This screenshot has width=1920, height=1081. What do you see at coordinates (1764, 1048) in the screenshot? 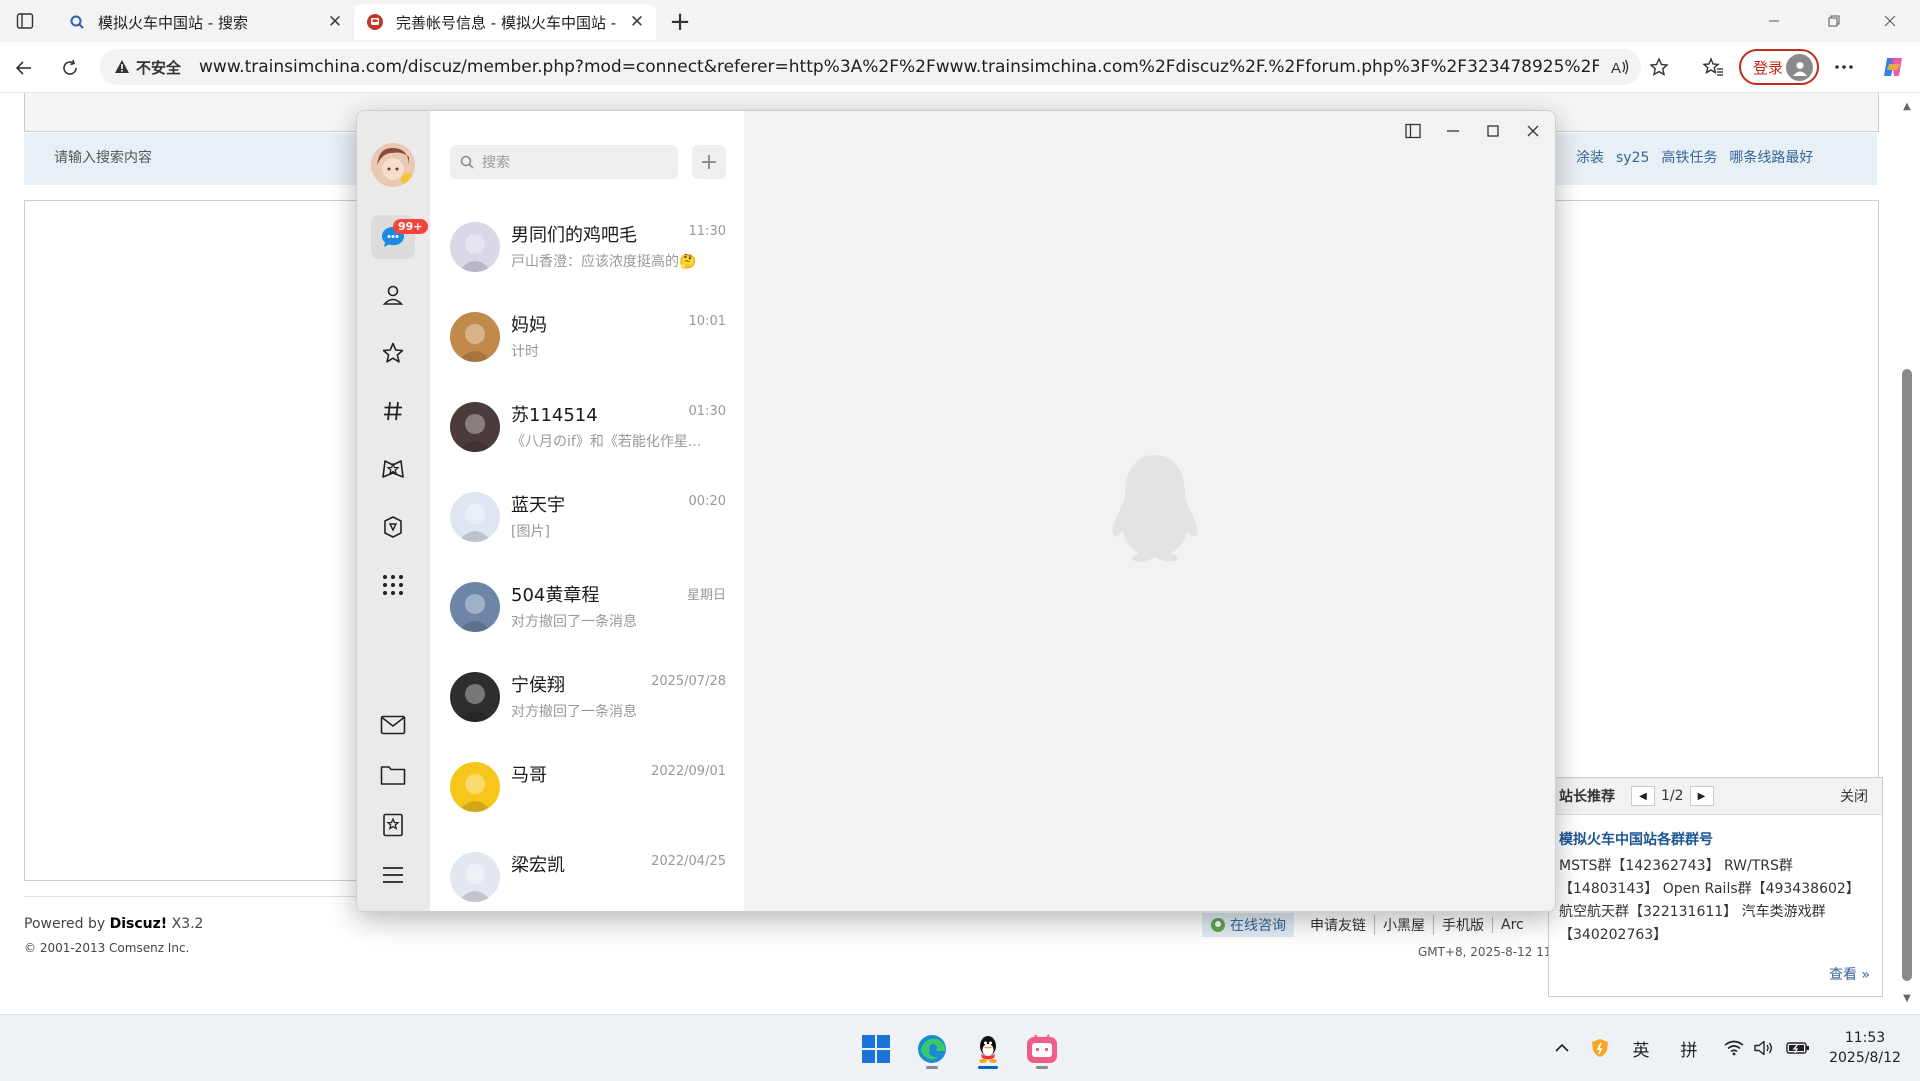
I see `volume-icon` at bounding box center [1764, 1048].